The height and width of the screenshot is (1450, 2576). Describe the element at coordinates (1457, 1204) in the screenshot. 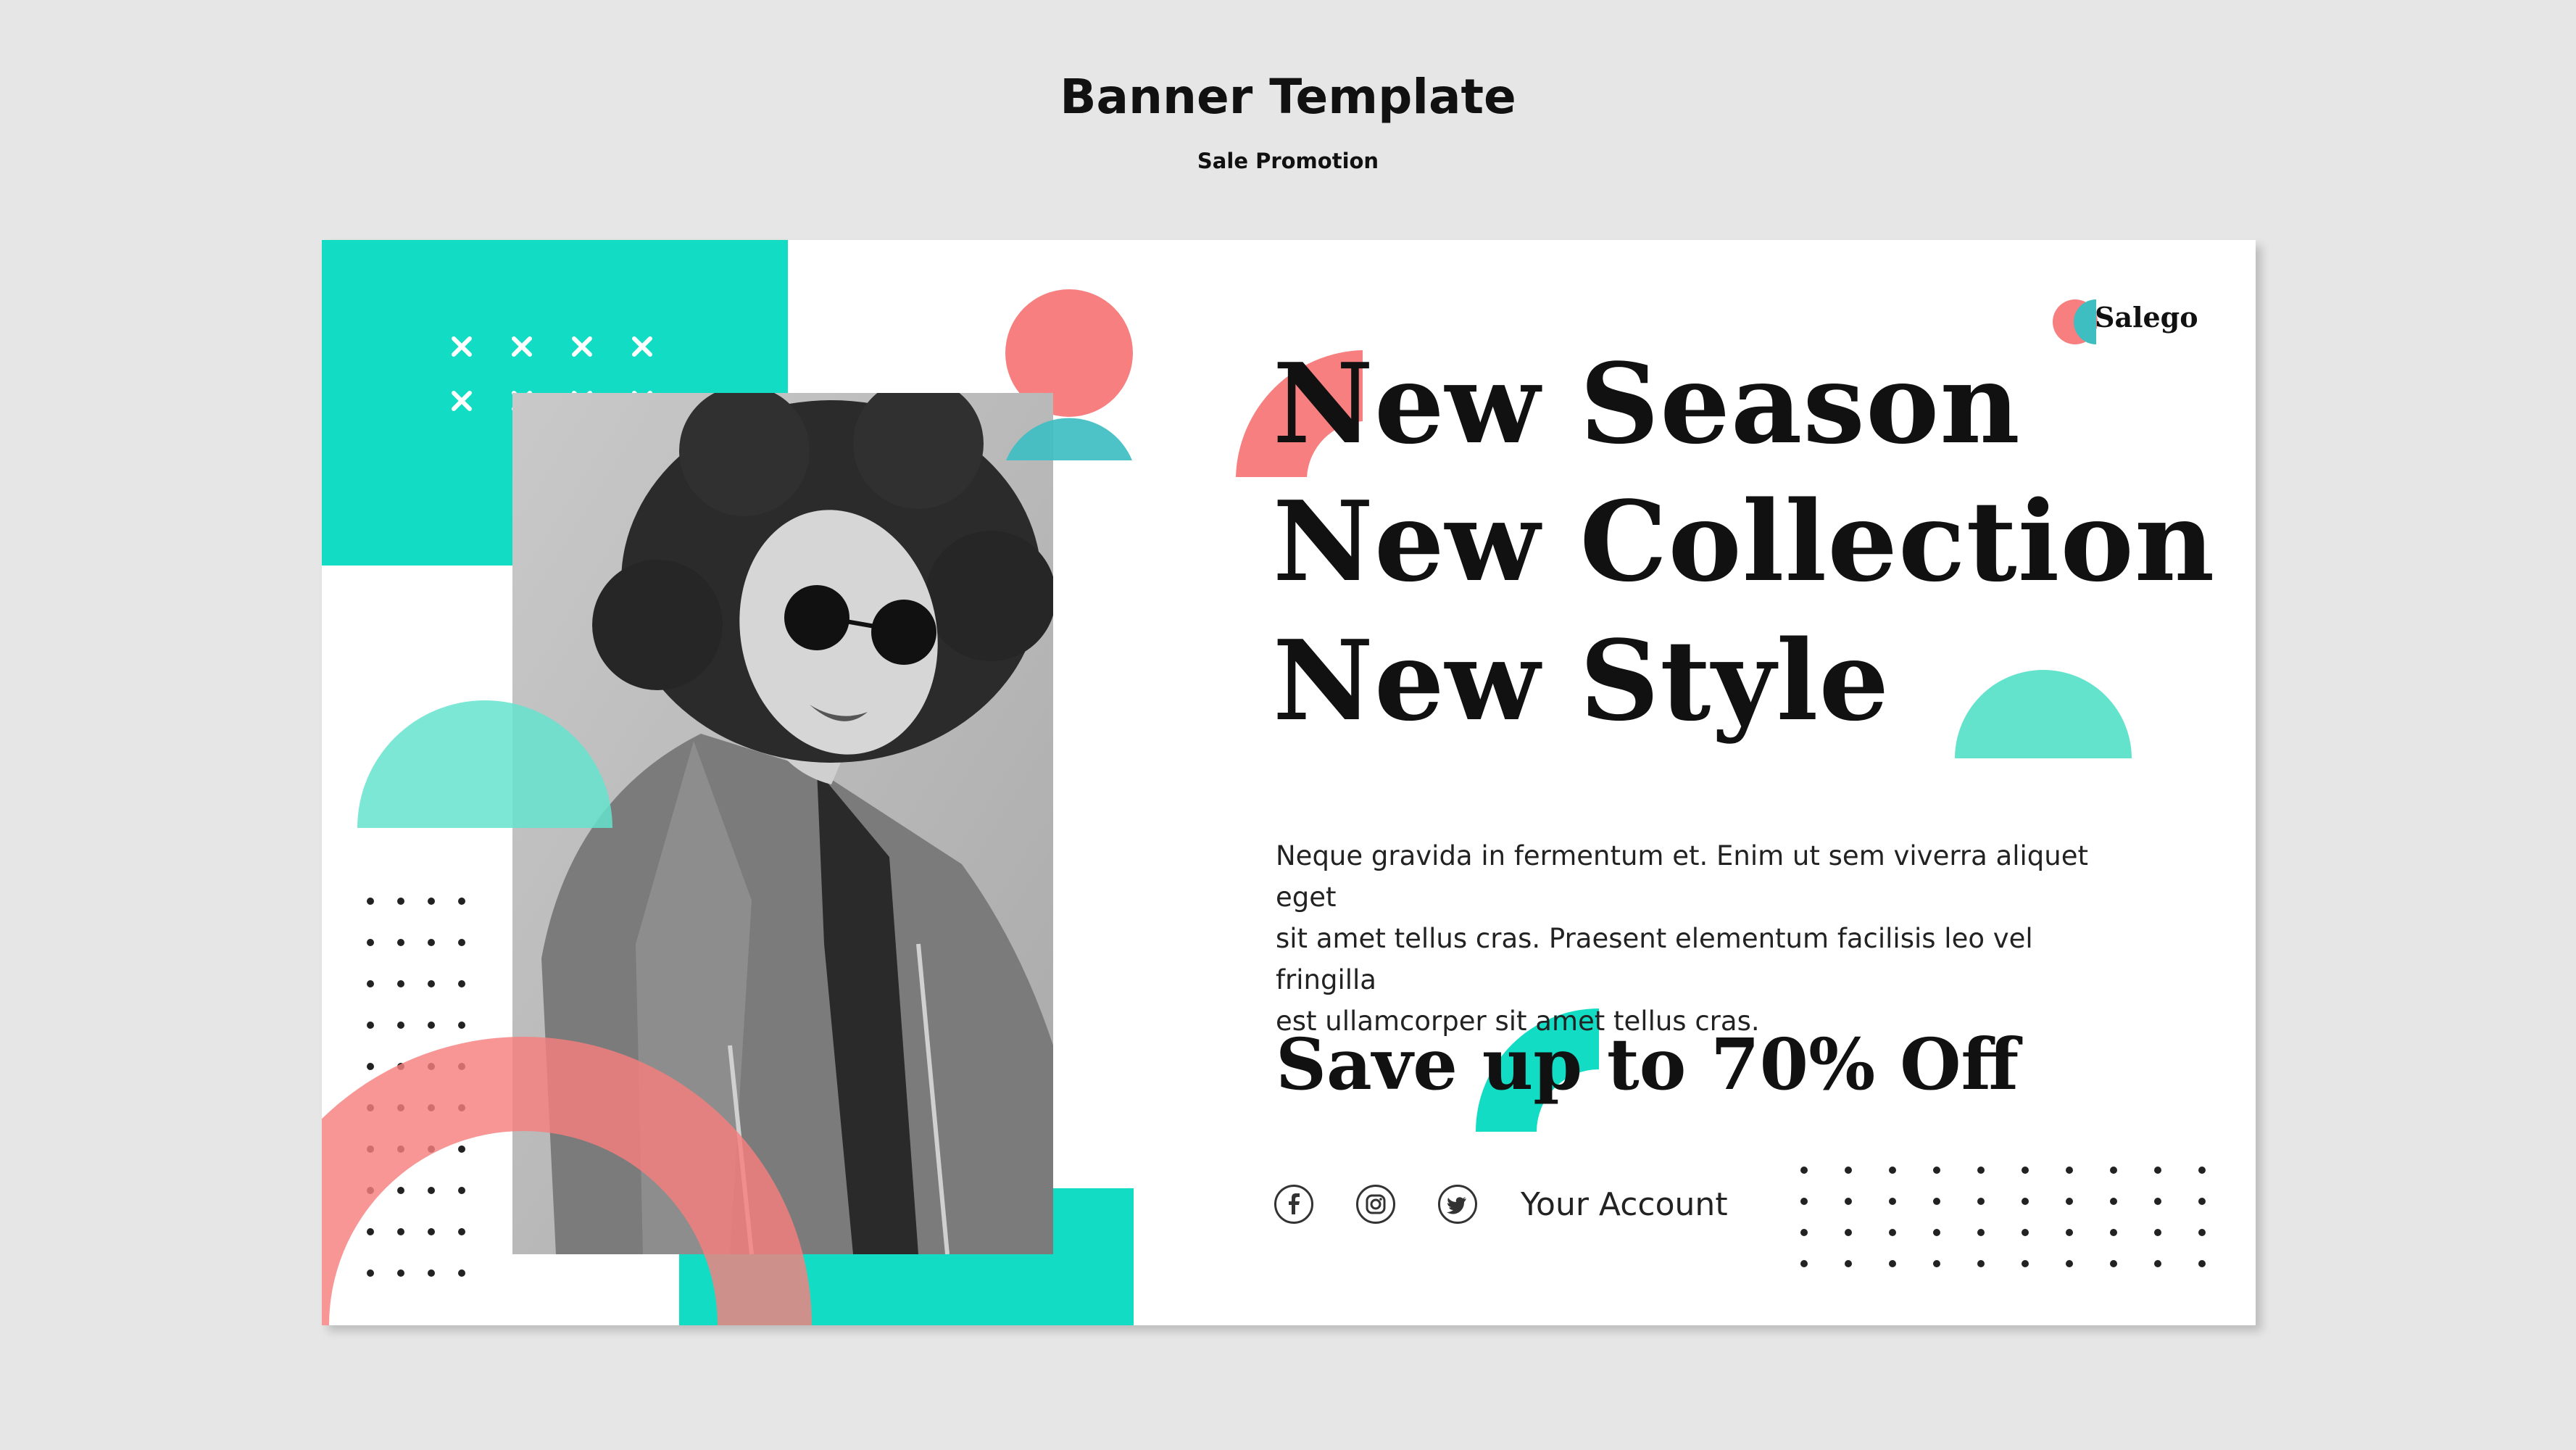

I see `twitter-icon` at that location.